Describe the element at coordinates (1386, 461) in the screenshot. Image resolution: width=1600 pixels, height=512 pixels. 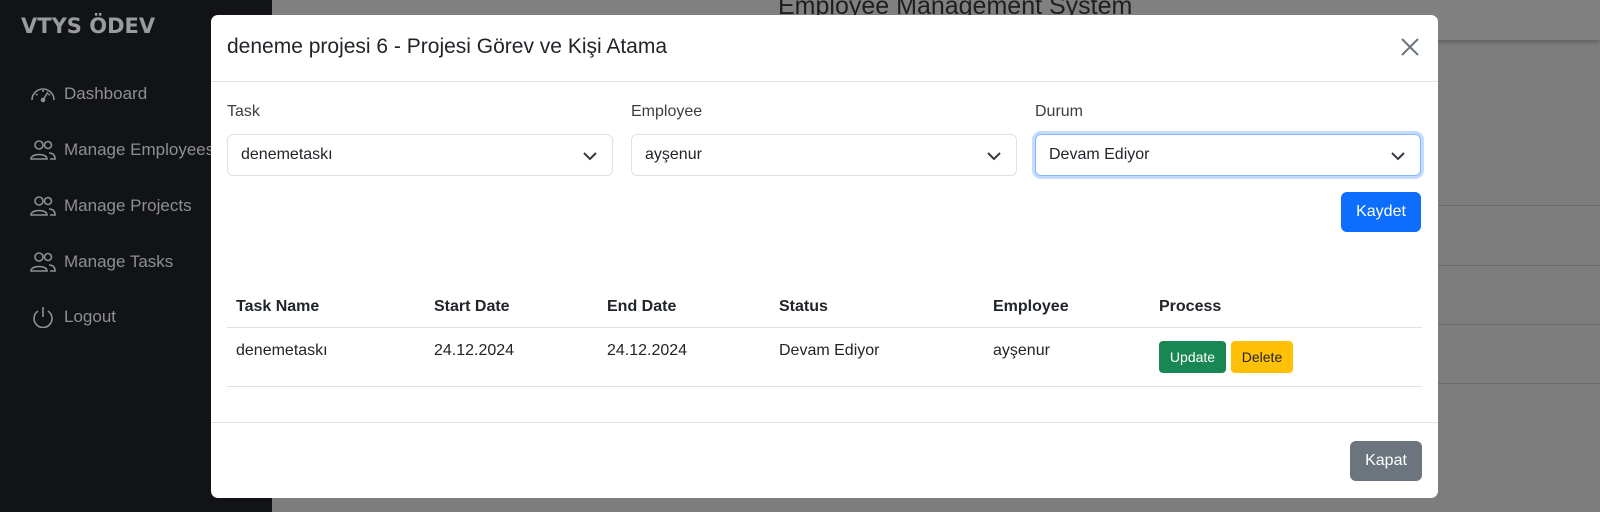
I see `close-button: Kapat` at that location.